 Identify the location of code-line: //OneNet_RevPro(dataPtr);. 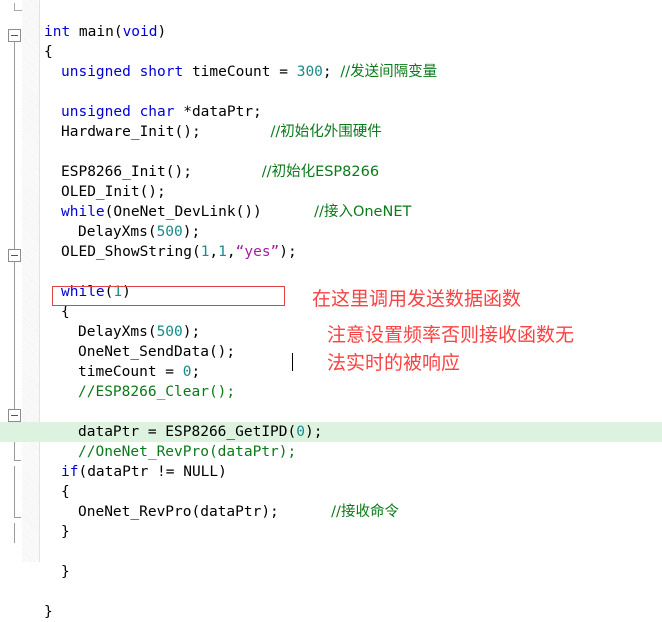
(331, 452).